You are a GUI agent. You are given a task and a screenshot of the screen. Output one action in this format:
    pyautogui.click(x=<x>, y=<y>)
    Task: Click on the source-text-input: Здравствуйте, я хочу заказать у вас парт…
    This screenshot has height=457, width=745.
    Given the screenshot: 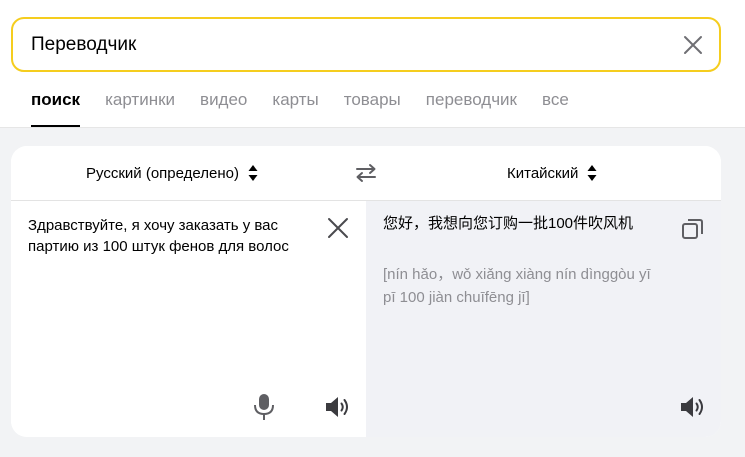 What is the action you would take?
    pyautogui.click(x=169, y=236)
    